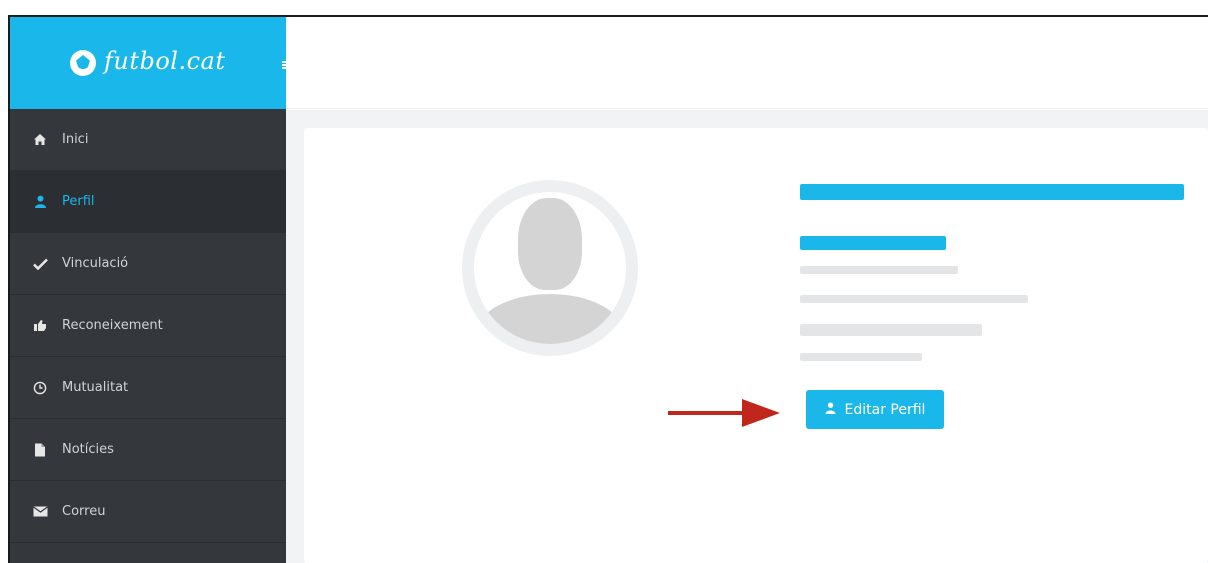 This screenshot has height=563, width=1208. What do you see at coordinates (40, 512) in the screenshot?
I see `envelope-icon` at bounding box center [40, 512].